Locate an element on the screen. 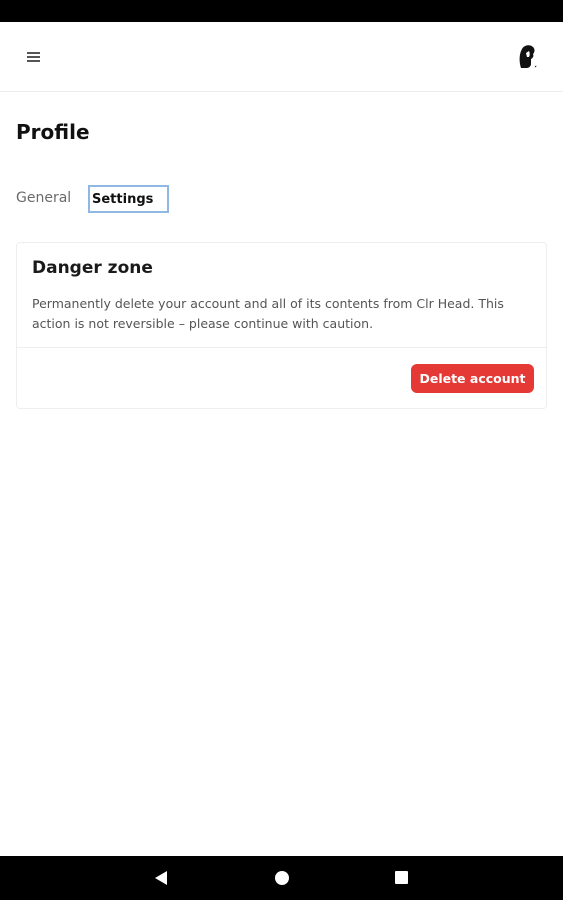 The height and width of the screenshot is (904, 563). status-bar is located at coordinates (281, 11).